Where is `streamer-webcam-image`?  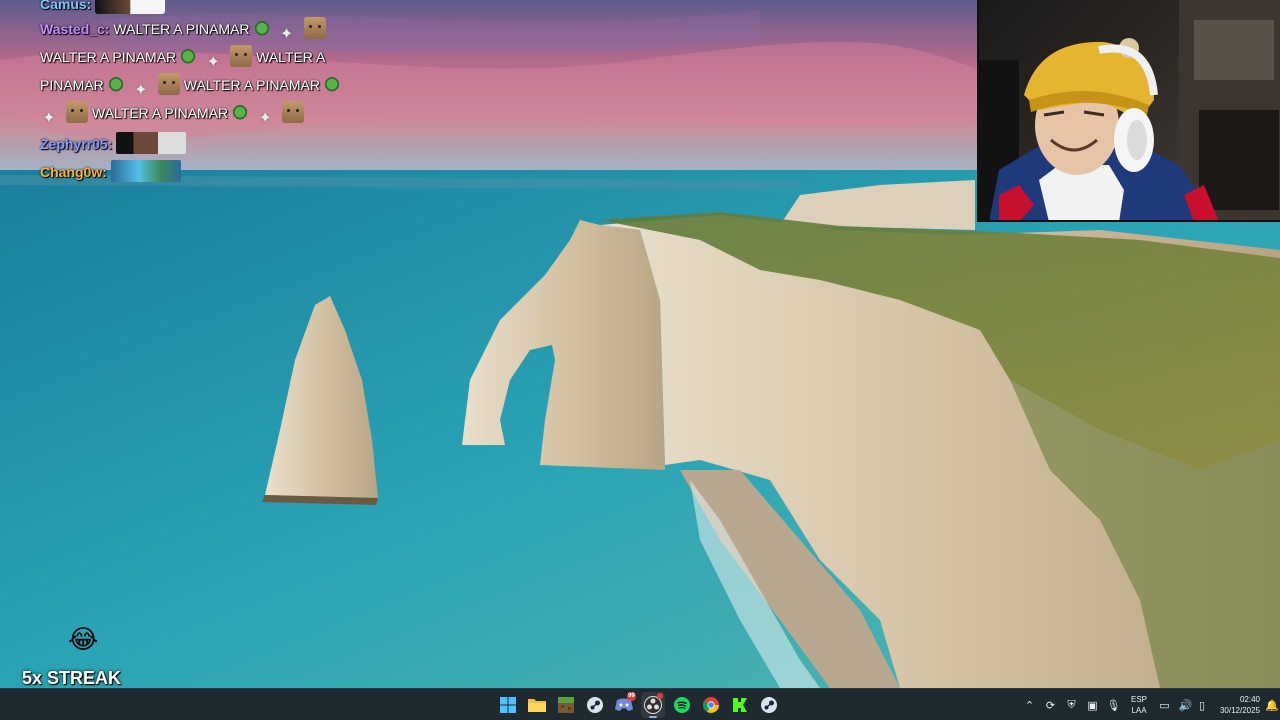
streamer-webcam-image is located at coordinates (1129, 110).